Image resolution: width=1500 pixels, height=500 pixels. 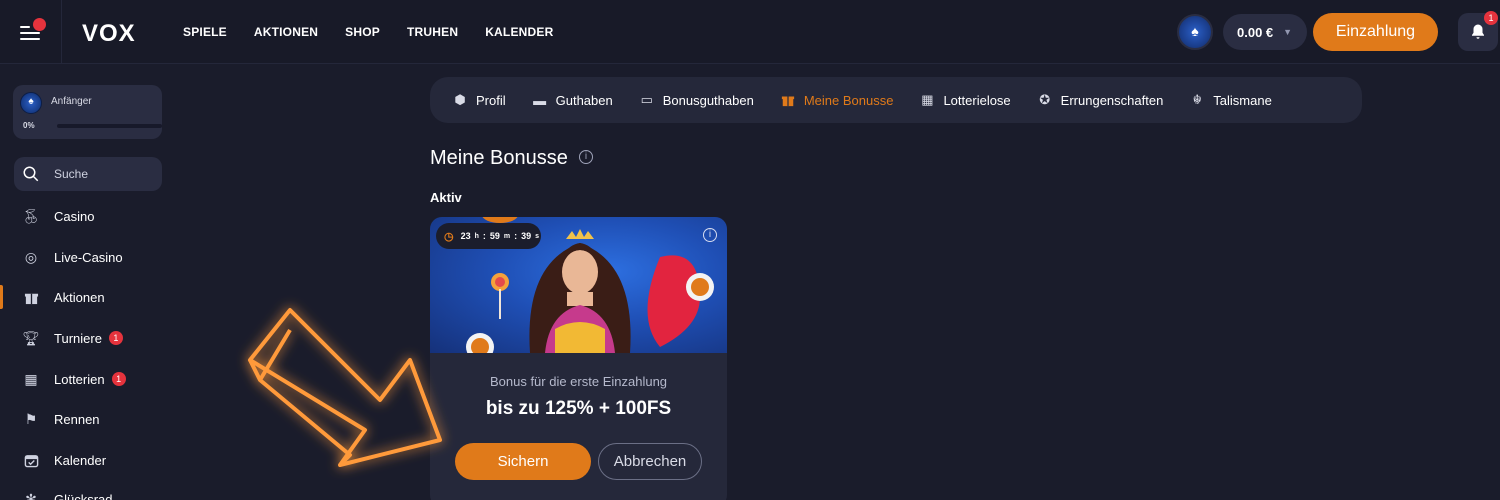 I want to click on rank-name: Anfänger, so click(x=71, y=101).